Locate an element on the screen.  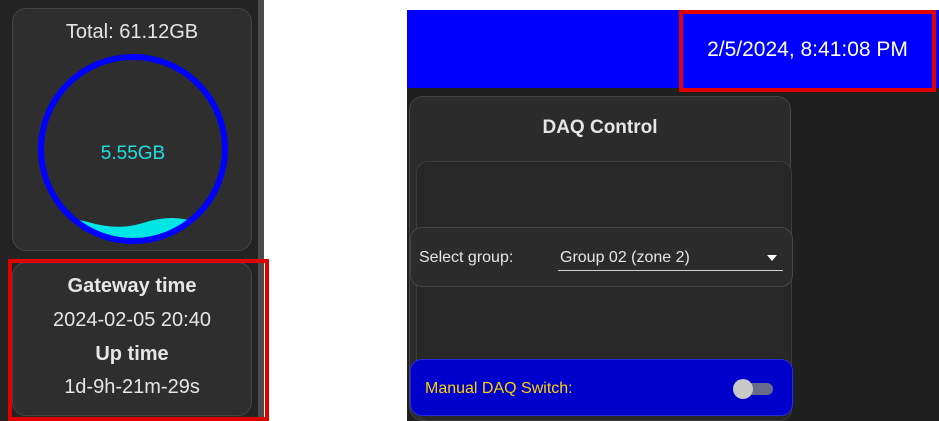
toggle-knob is located at coordinates (743, 389).